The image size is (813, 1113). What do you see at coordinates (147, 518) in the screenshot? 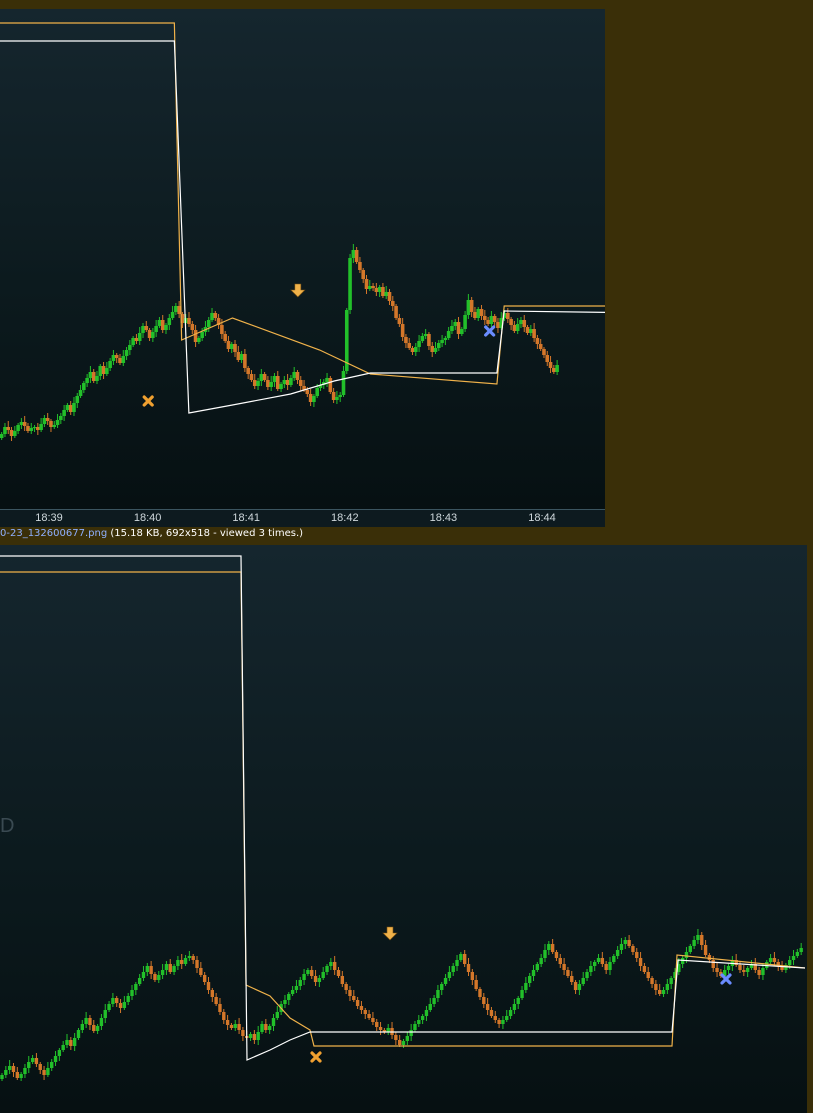
I see `time-tick-label: 18:40` at bounding box center [147, 518].